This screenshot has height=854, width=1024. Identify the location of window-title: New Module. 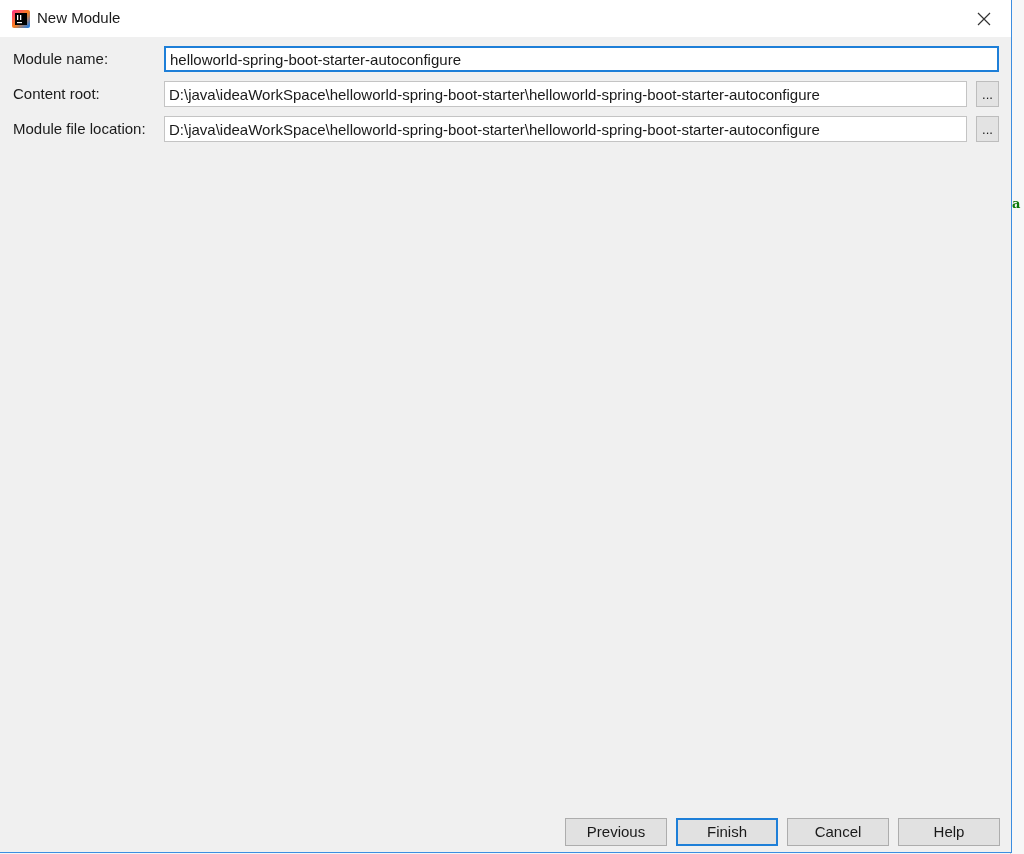
(79, 18).